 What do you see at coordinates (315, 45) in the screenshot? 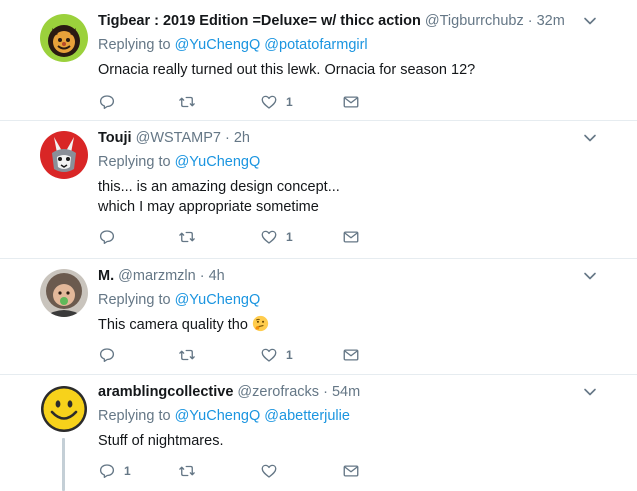
I see `mention-link: @potatofarmgirl` at bounding box center [315, 45].